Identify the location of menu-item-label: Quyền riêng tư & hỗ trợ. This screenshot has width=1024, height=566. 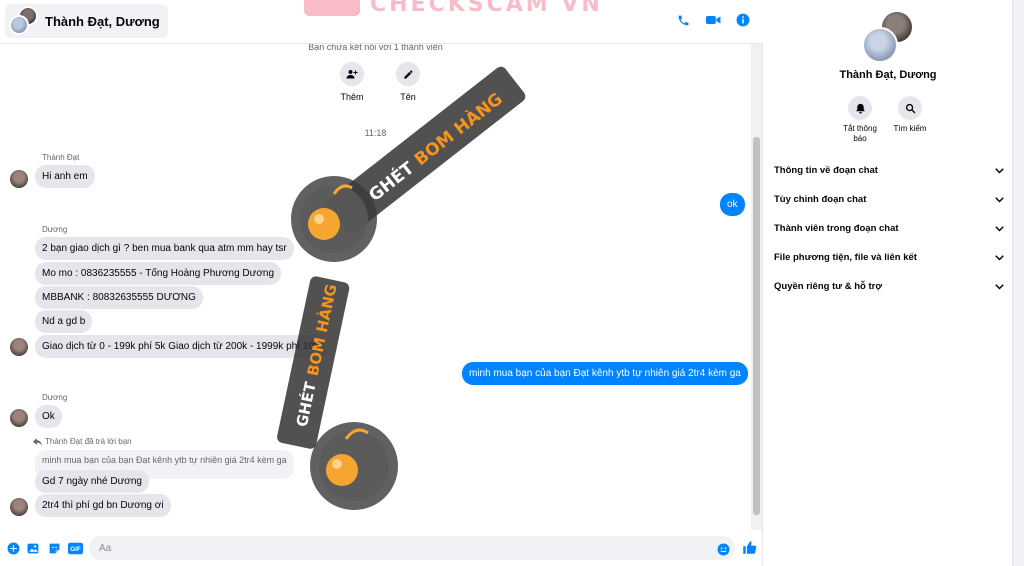
(828, 286).